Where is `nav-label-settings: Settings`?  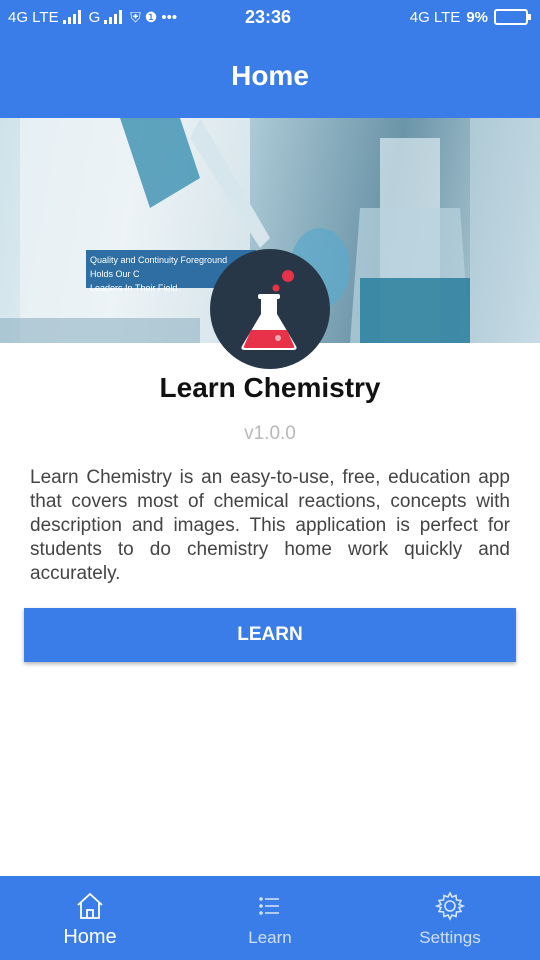
nav-label-settings: Settings is located at coordinates (450, 937).